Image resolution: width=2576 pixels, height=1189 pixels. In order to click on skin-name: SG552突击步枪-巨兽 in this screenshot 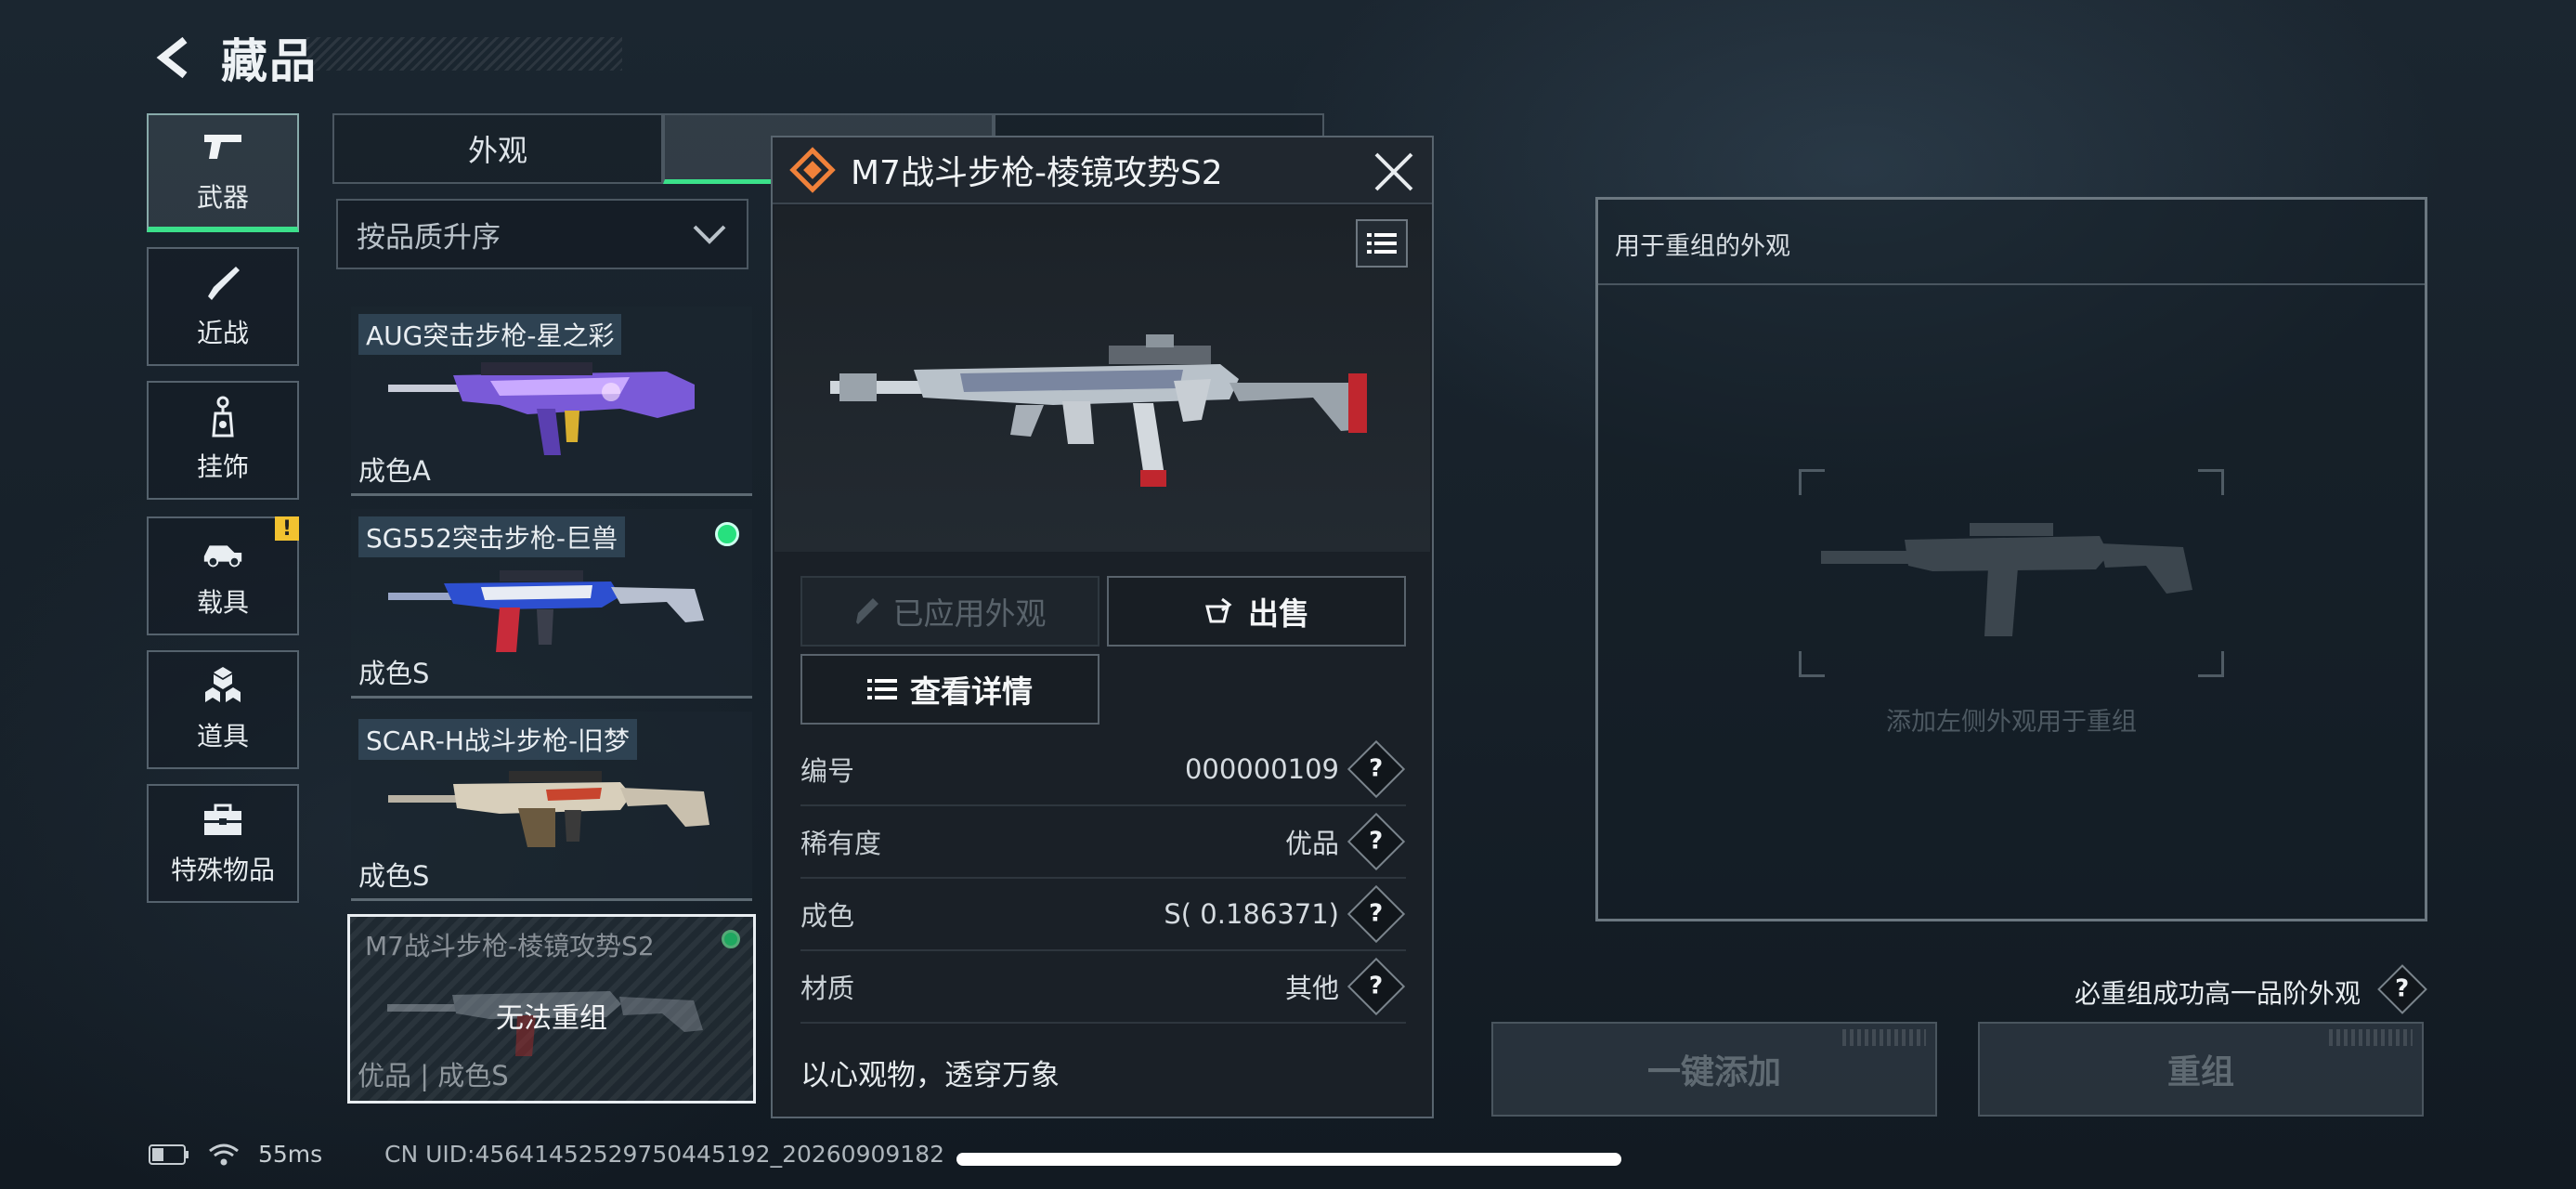, I will do `click(492, 537)`.